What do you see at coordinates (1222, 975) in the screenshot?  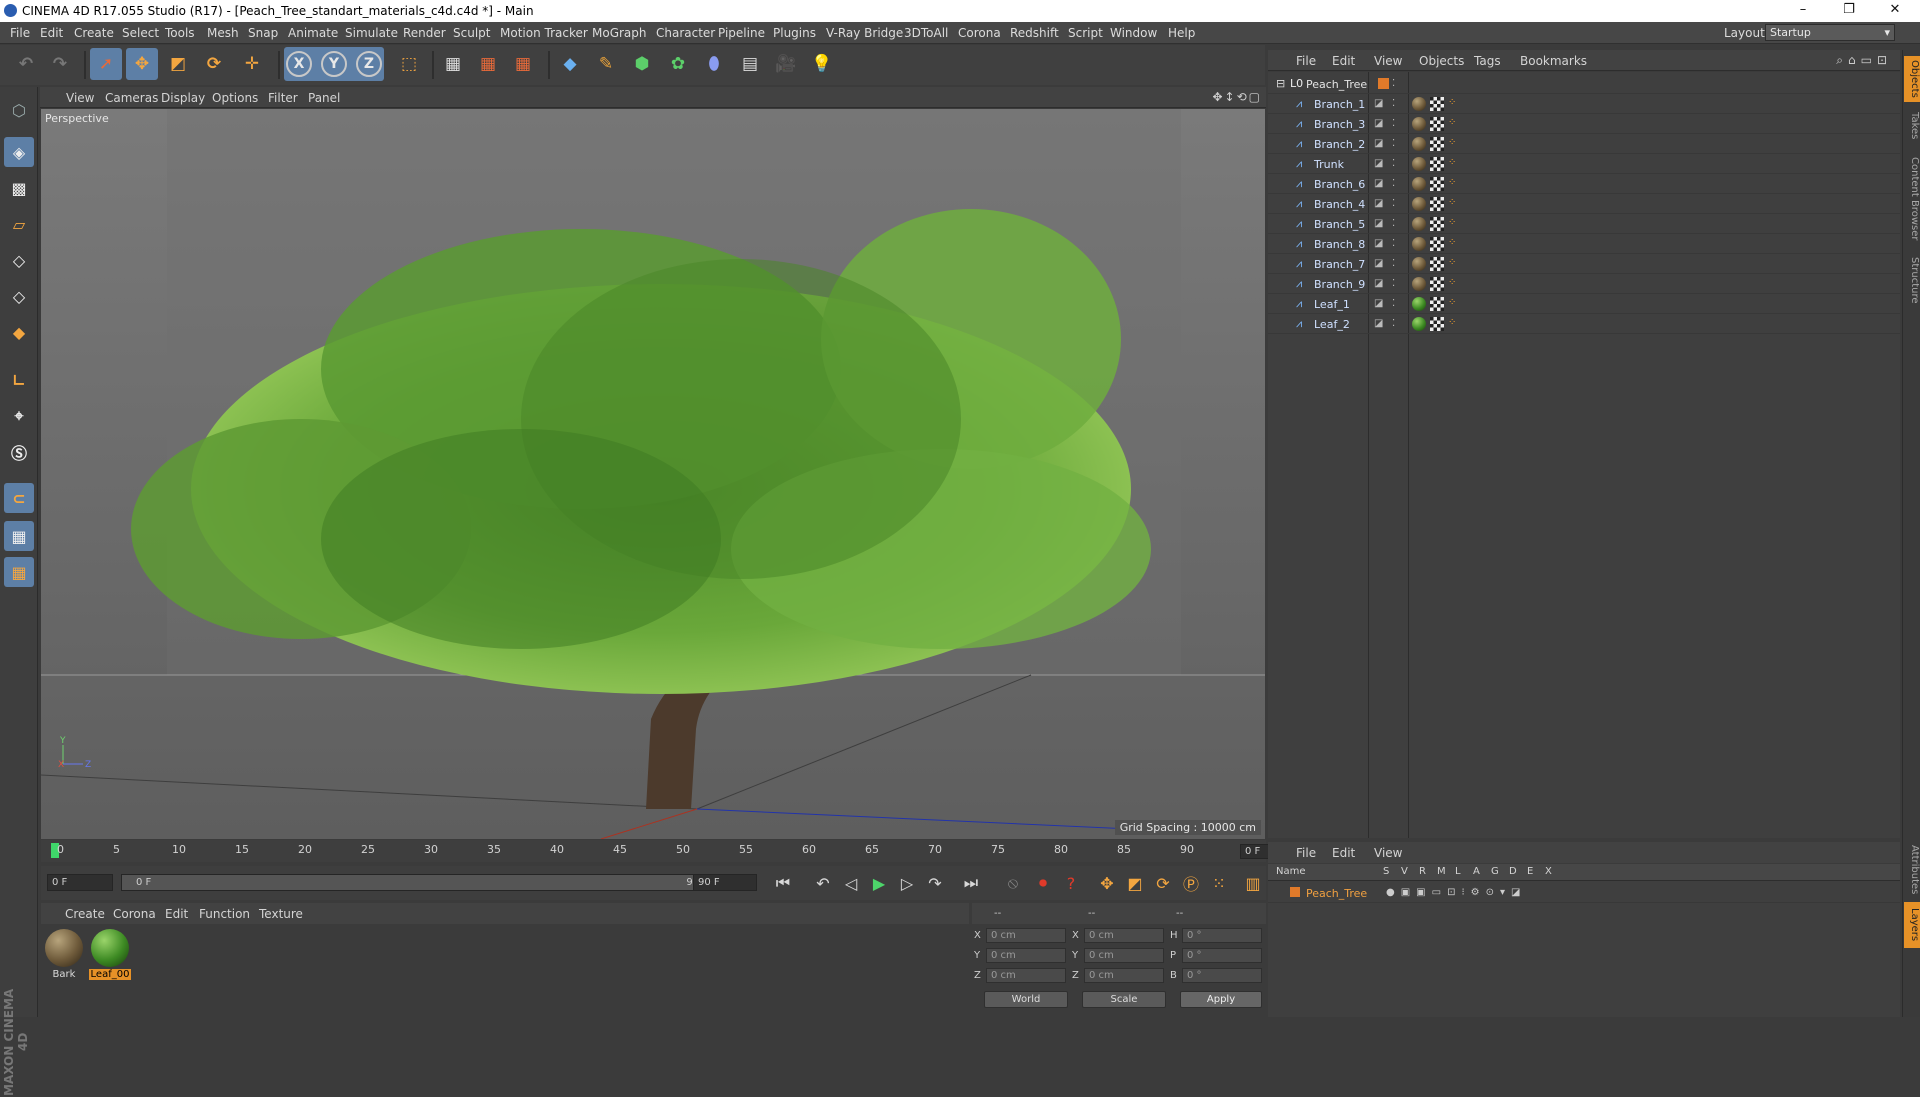 I see `rotation-b-field: 0 °` at bounding box center [1222, 975].